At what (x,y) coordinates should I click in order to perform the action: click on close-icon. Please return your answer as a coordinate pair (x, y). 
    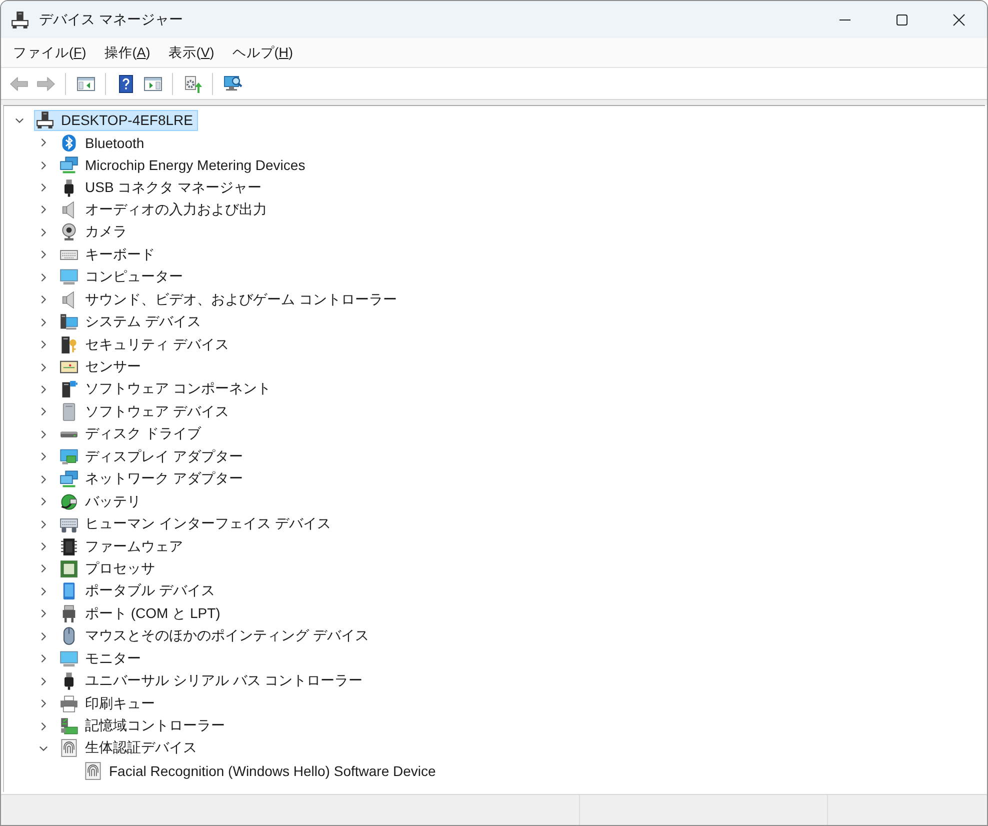
    Looking at the image, I should click on (958, 20).